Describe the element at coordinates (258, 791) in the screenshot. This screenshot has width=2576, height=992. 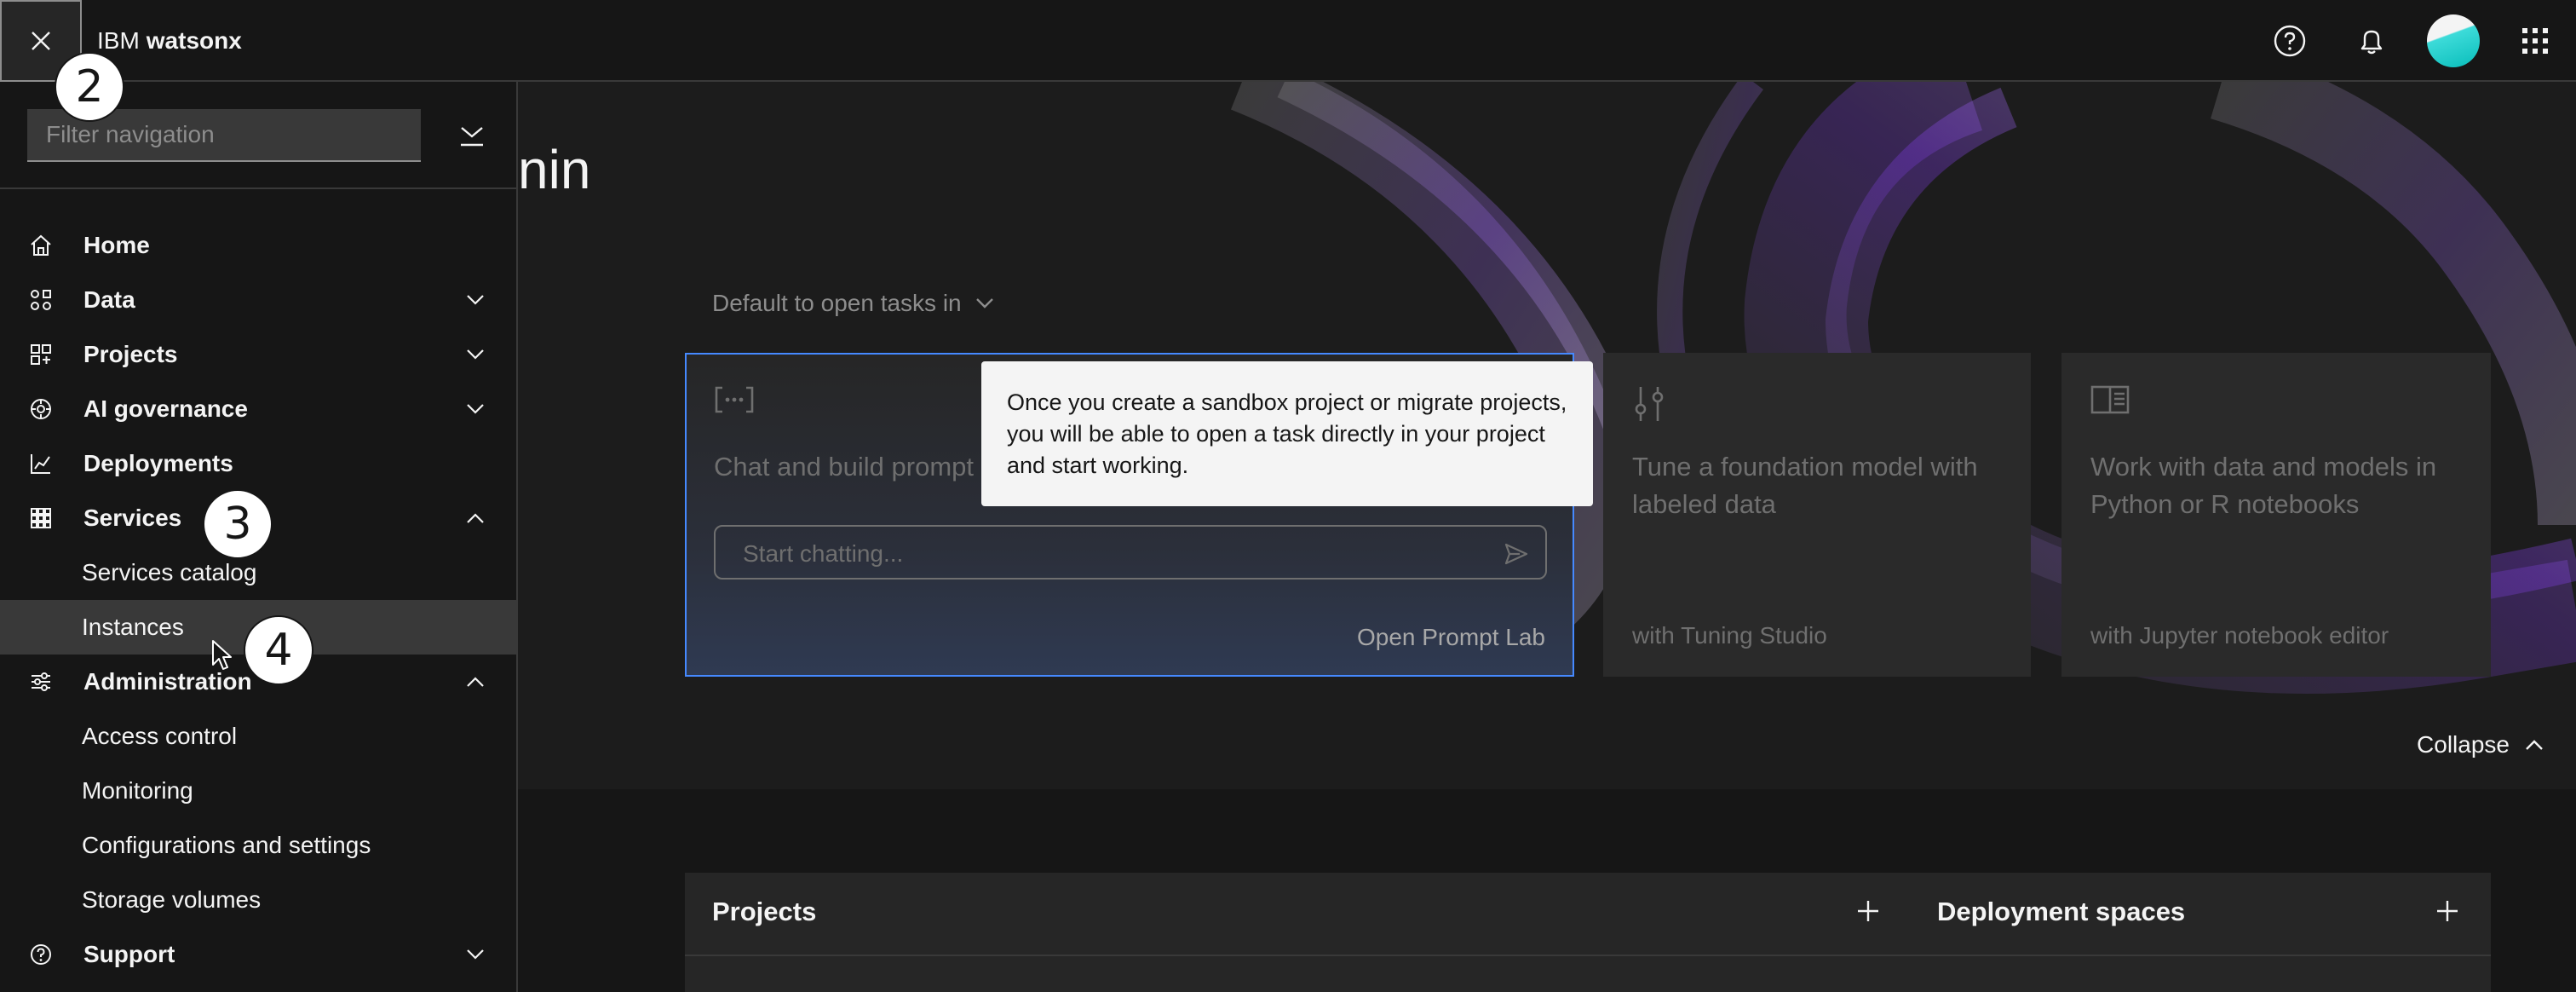
I see `nav-monitoring: Monitoring` at that location.